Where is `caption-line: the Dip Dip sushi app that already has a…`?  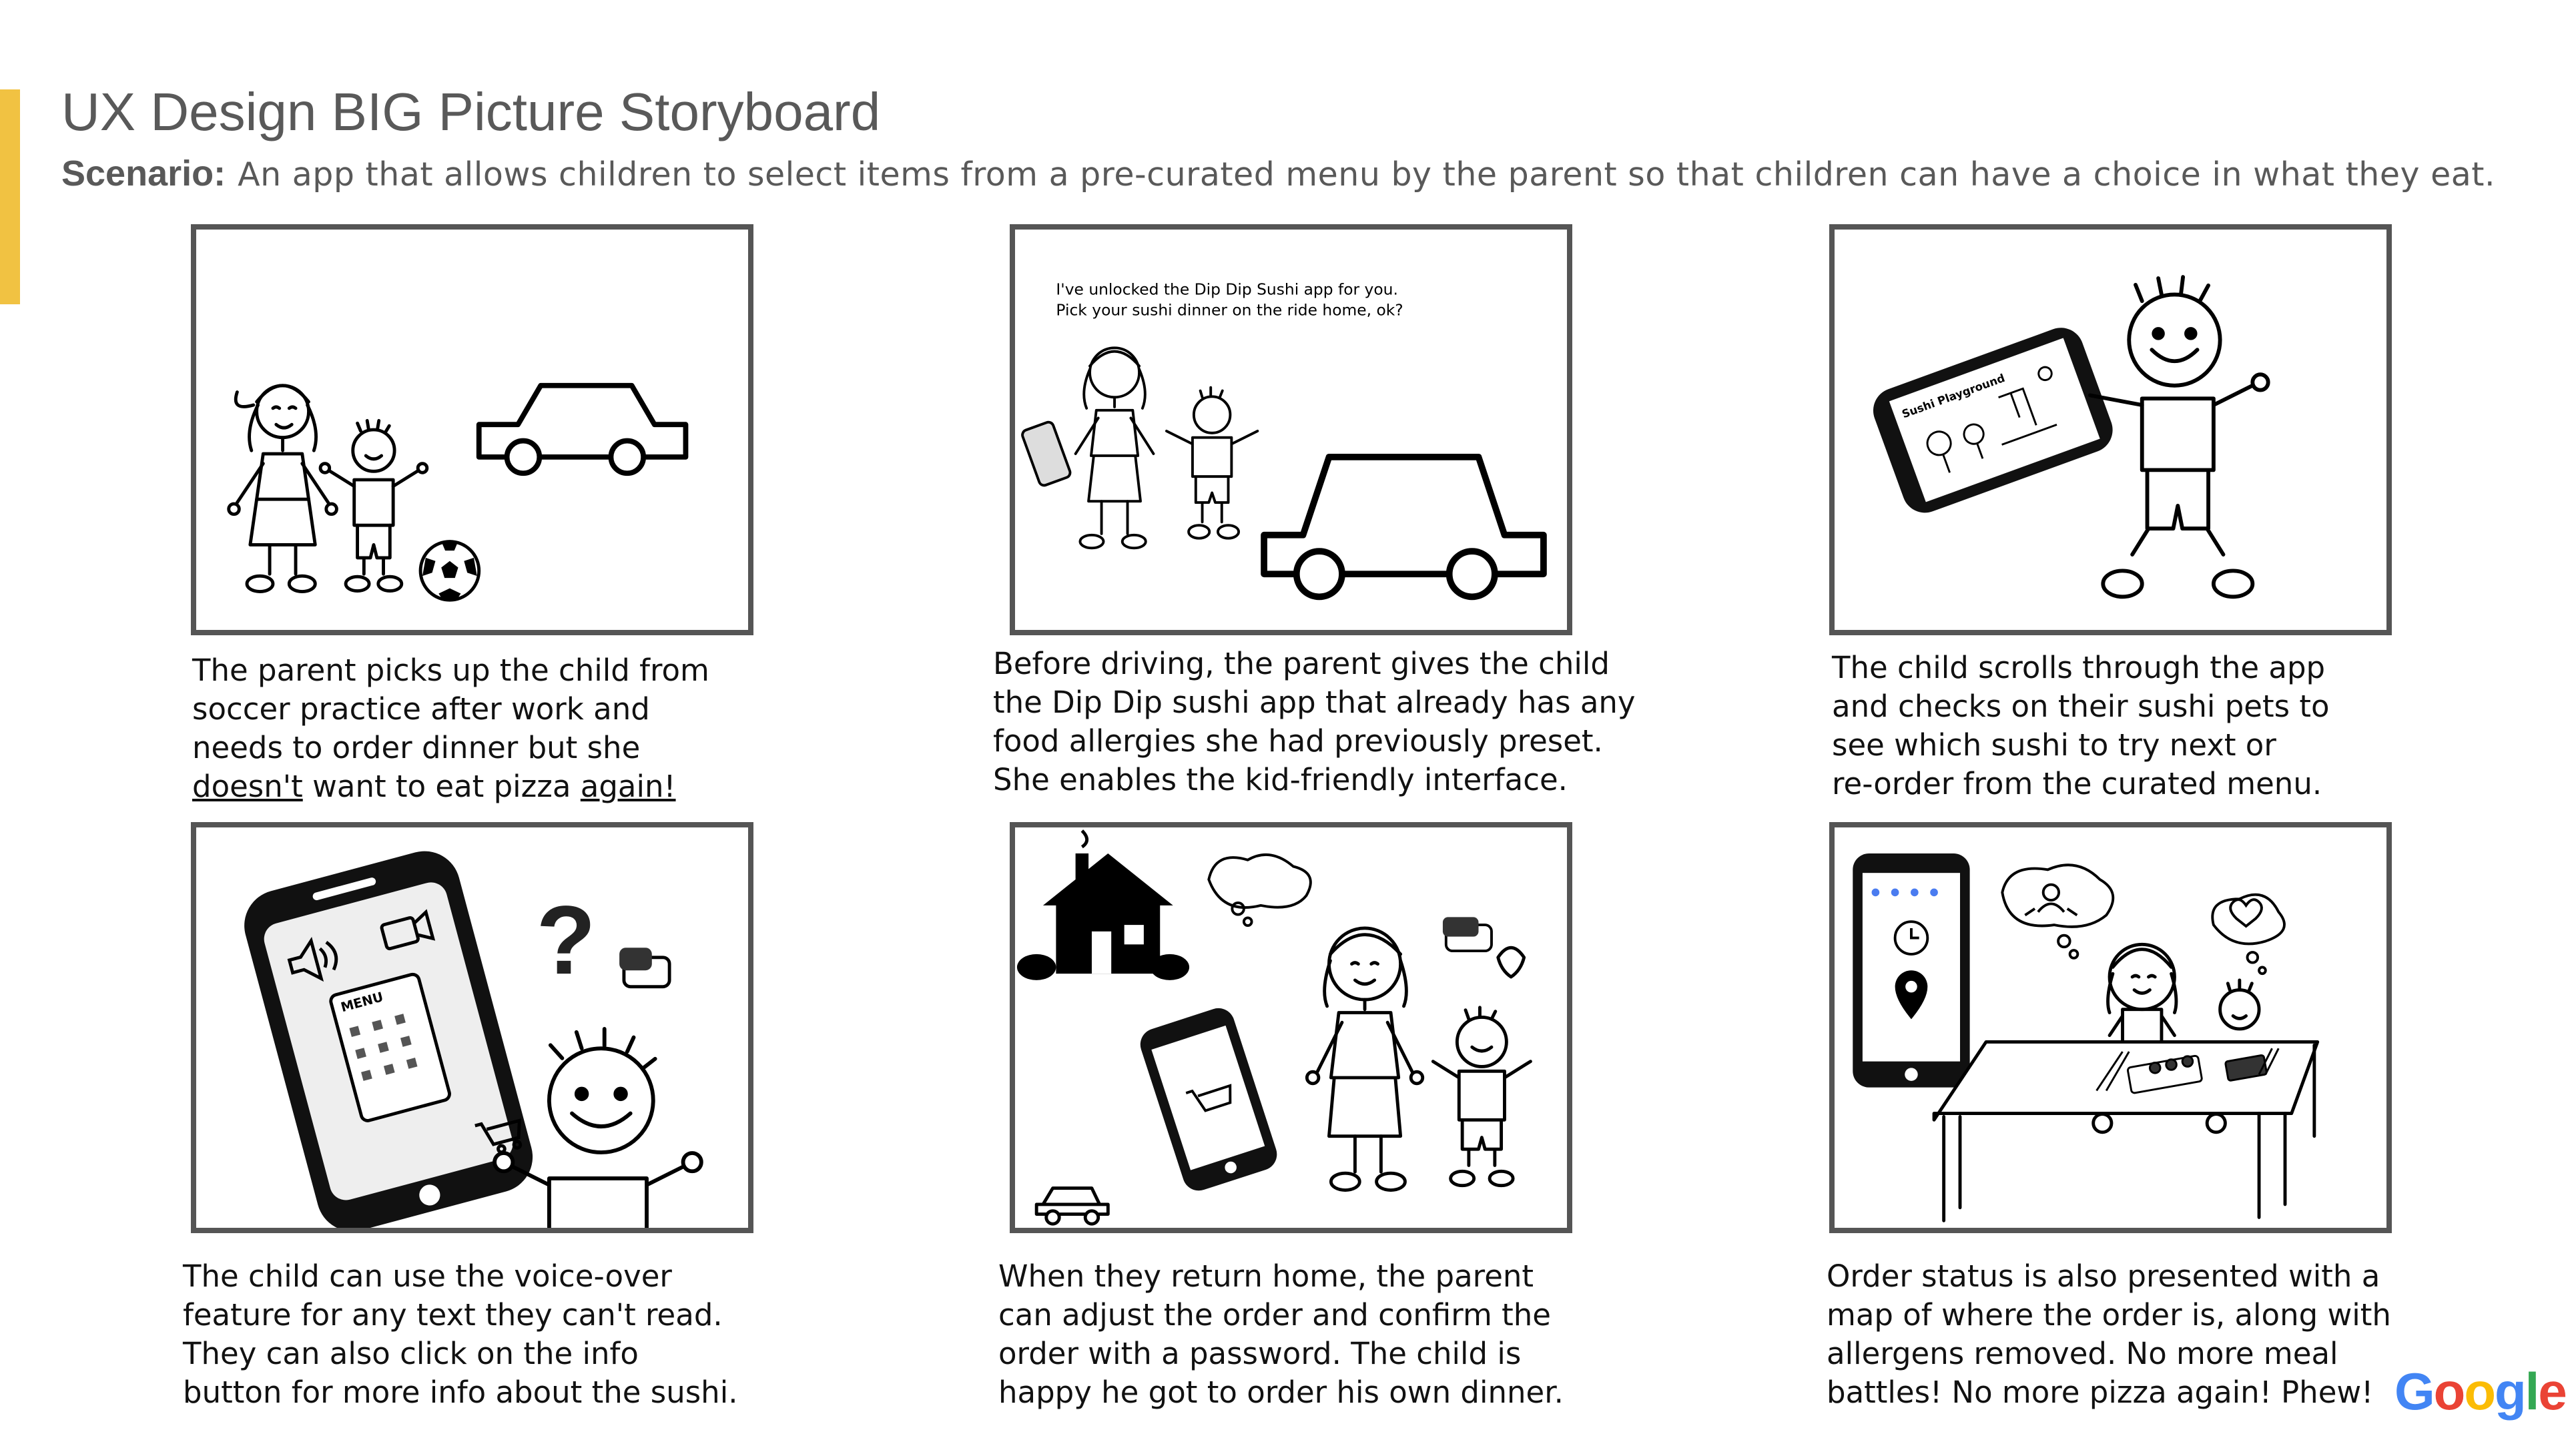
caption-line: the Dip Dip sushi app that already has a… is located at coordinates (1314, 702).